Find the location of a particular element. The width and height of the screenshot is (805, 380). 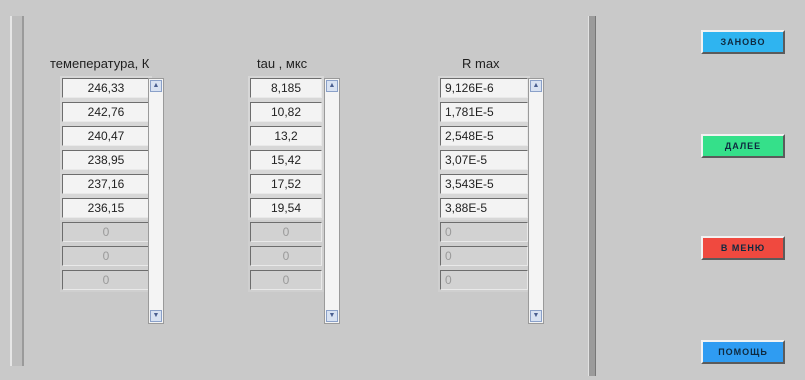

temperature-cell-6: 236,15 is located at coordinates (106, 208).